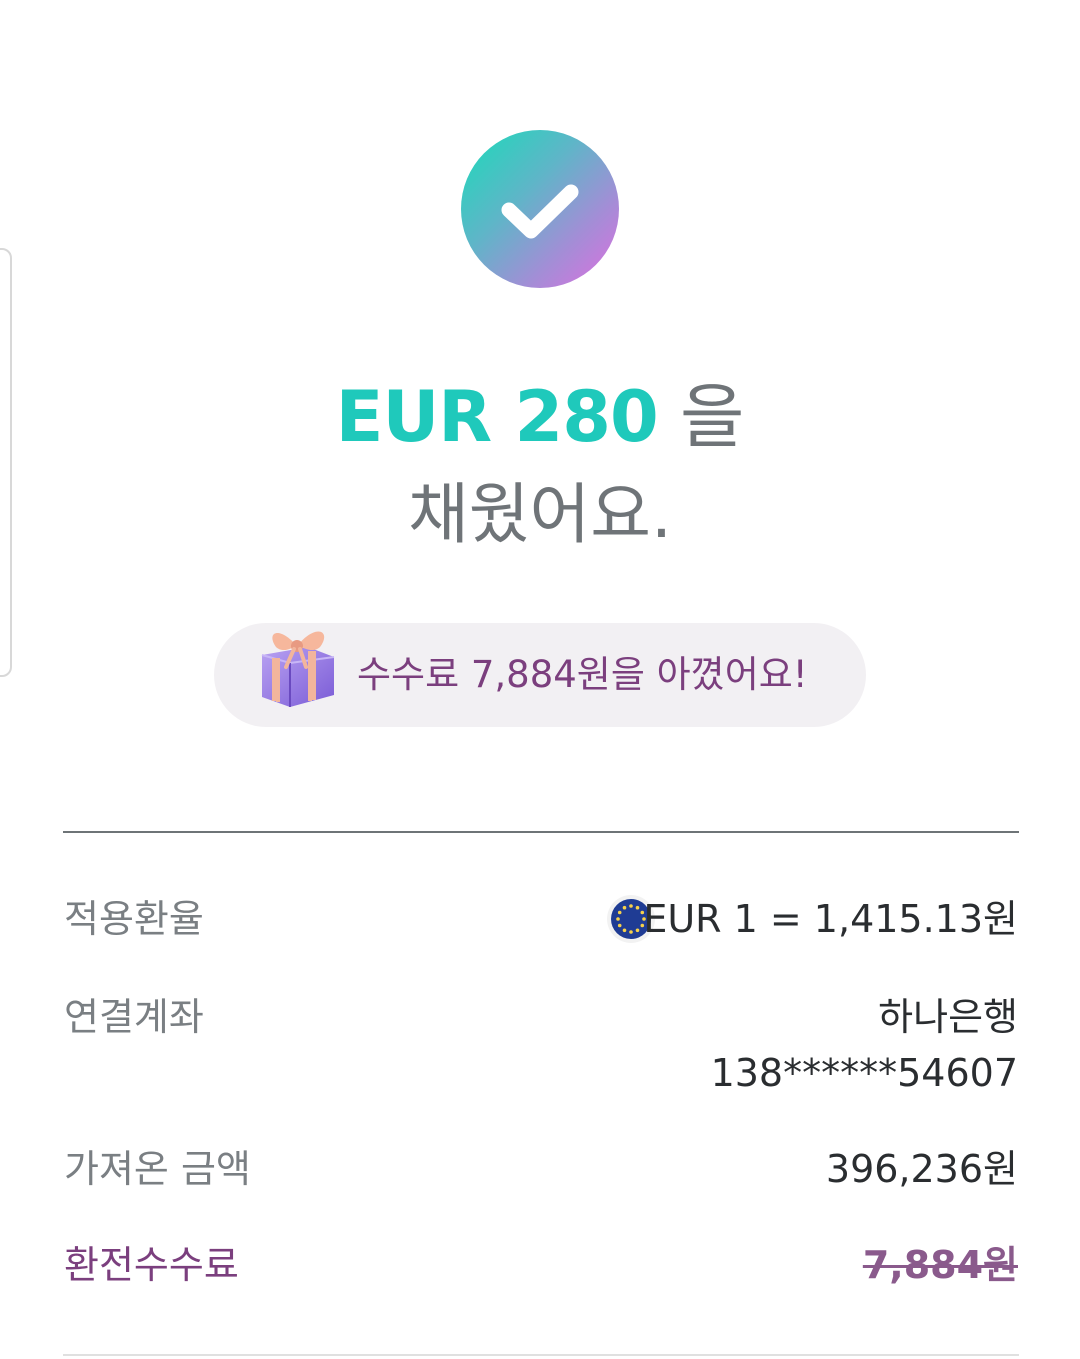 Image resolution: width=1080 pixels, height=1359 pixels. Describe the element at coordinates (948, 1017) in the screenshot. I see `linked-account-bank: 하나은행` at that location.